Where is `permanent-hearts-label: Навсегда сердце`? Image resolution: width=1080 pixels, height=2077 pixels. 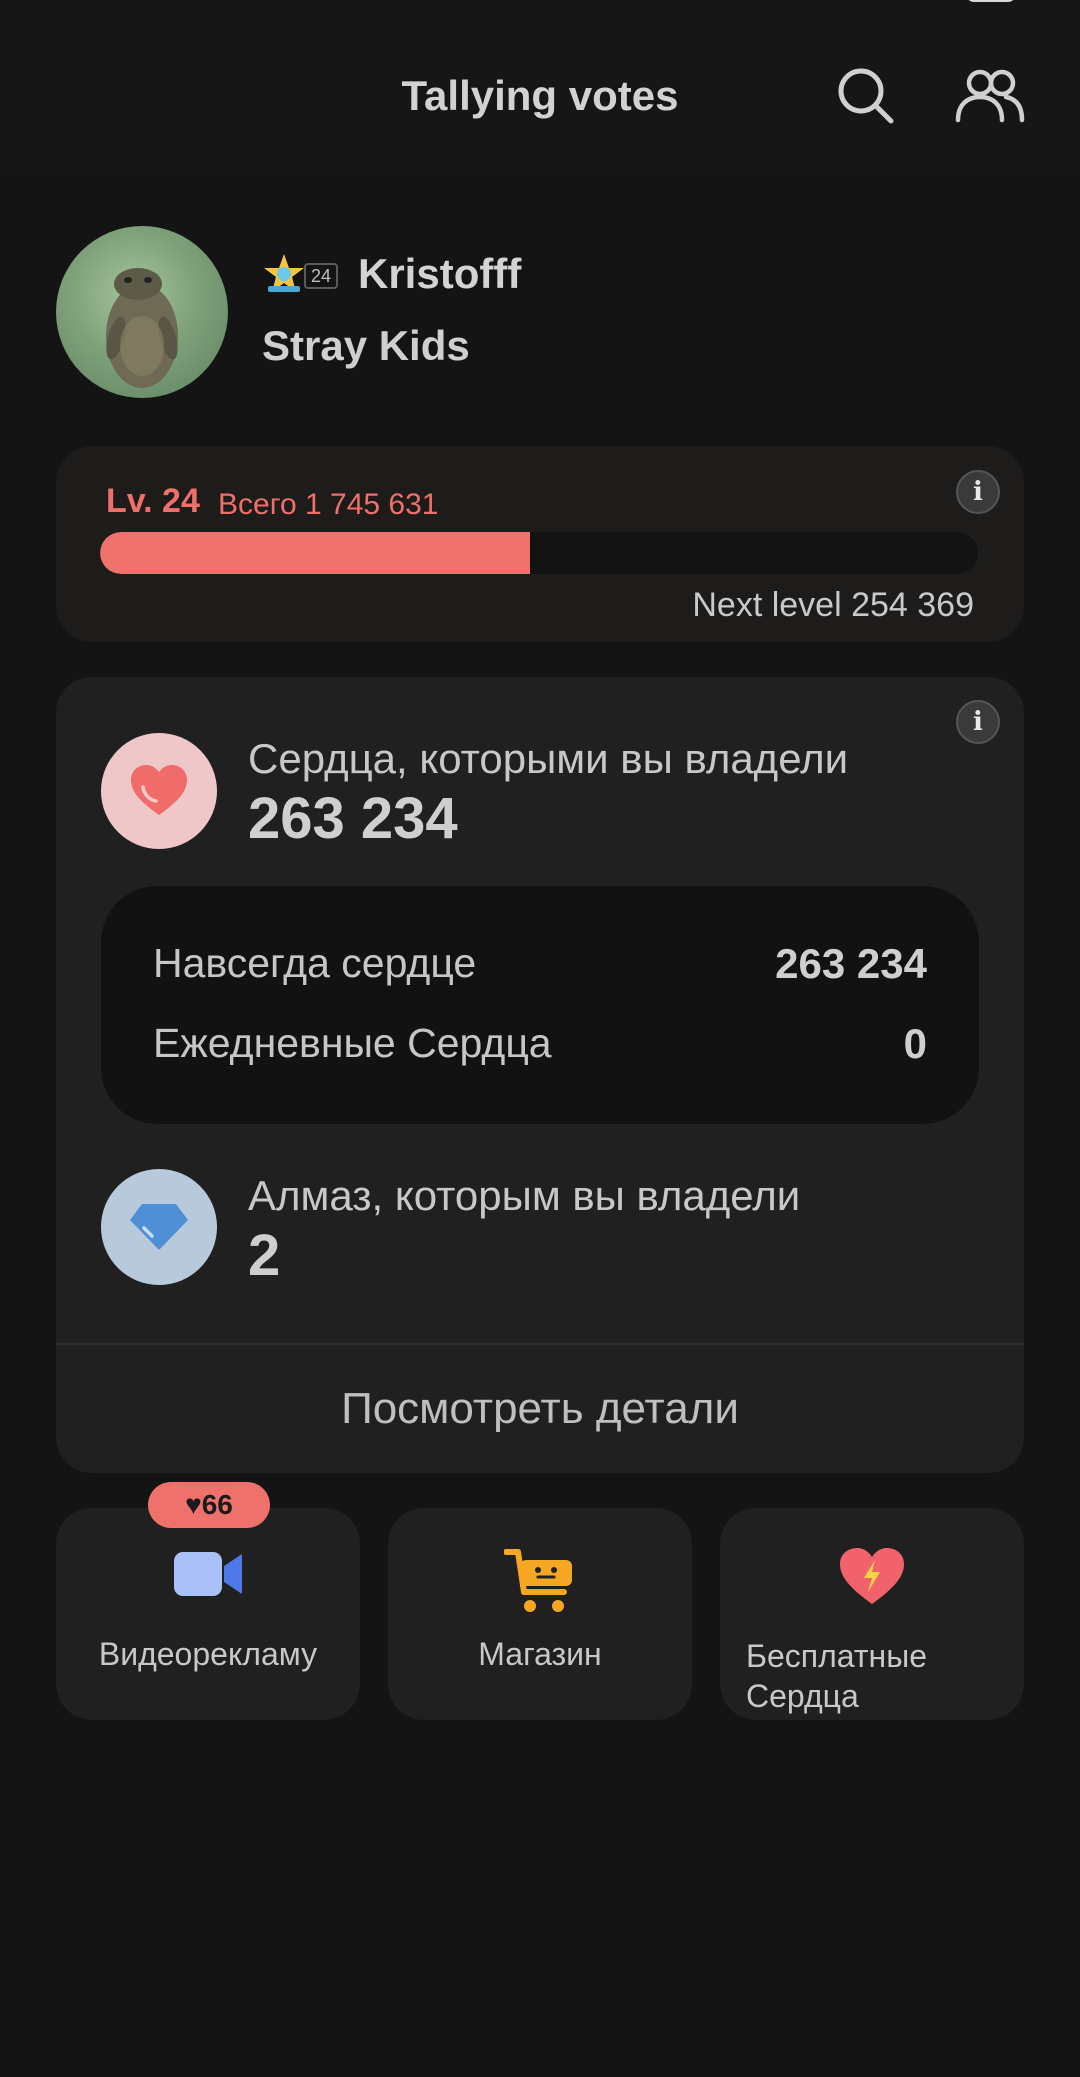
permanent-hearts-label: Навсегда сердце is located at coordinates (315, 963).